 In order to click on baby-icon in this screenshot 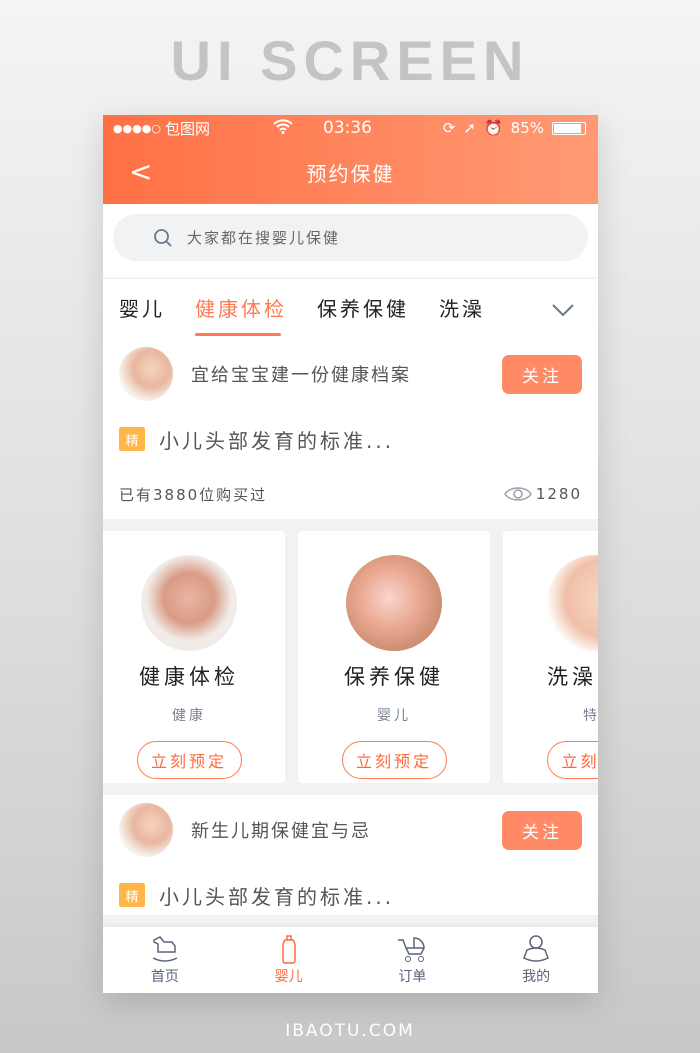, I will do `click(536, 948)`.